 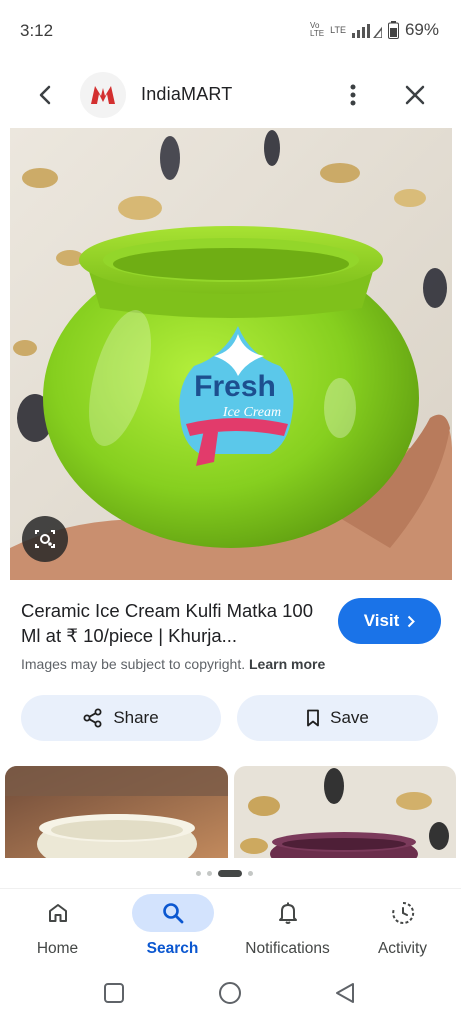 I want to click on activity-icon, so click(x=403, y=913).